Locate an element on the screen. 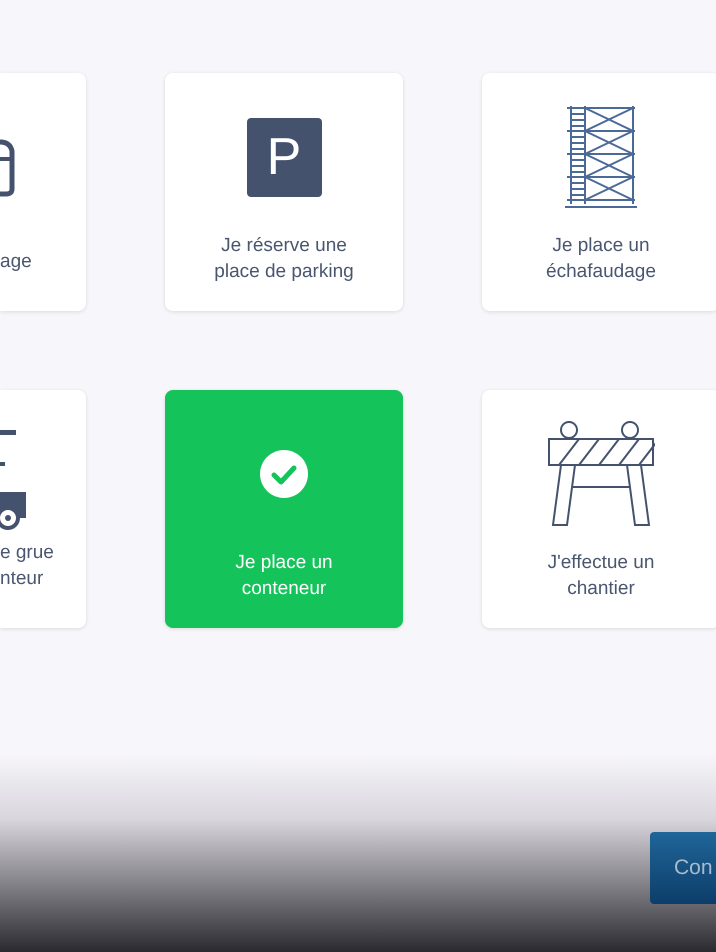 The height and width of the screenshot is (952, 716). card-label: Je place un échafaudage is located at coordinates (601, 259).